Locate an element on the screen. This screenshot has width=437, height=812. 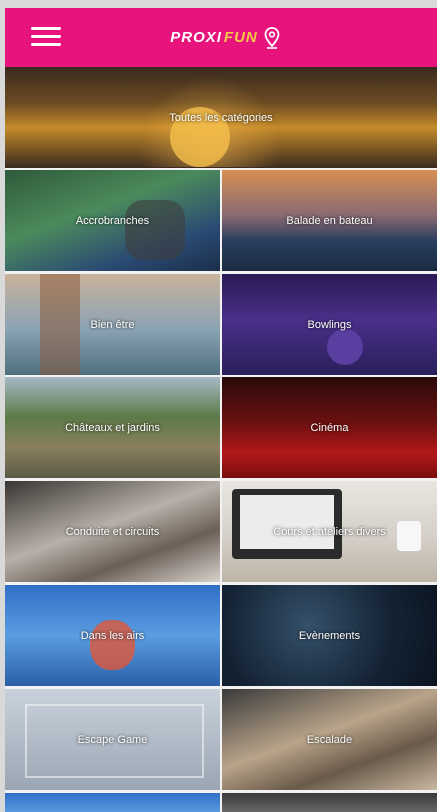
category-label: Balade en bateau is located at coordinates (329, 220).